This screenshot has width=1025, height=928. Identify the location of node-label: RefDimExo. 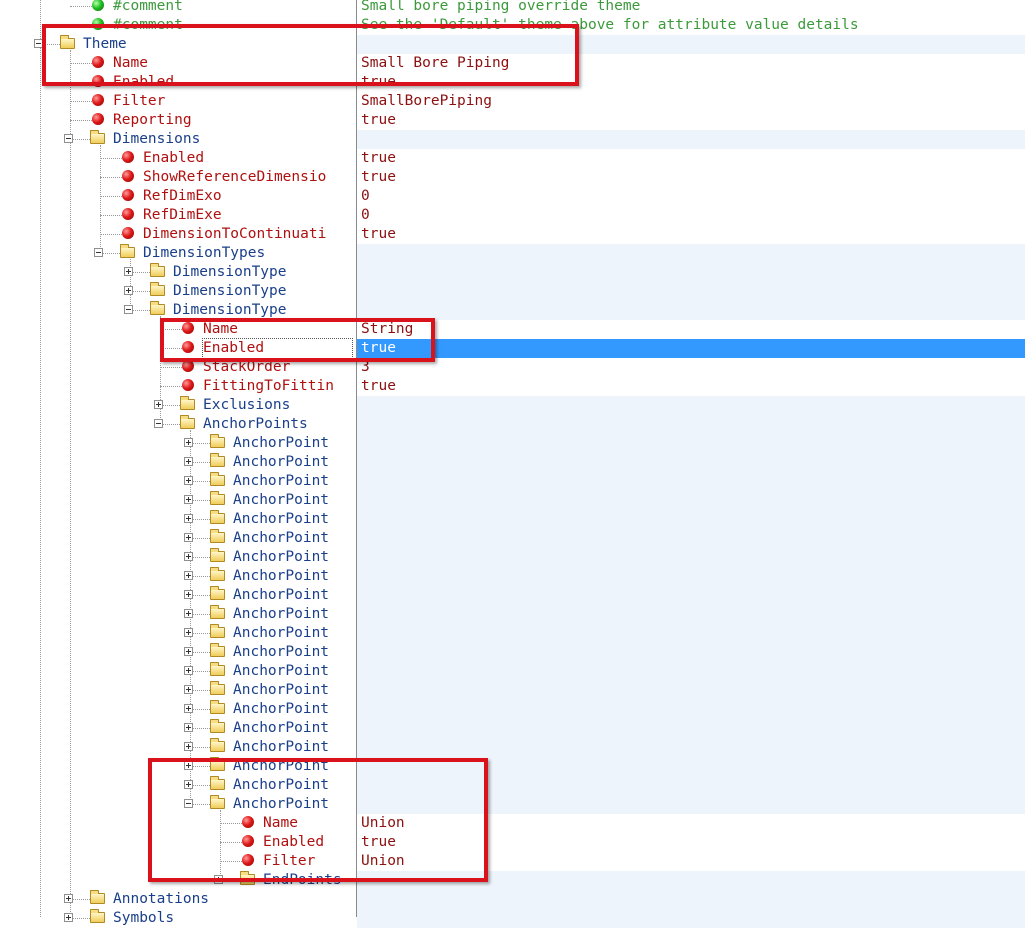
(182, 196).